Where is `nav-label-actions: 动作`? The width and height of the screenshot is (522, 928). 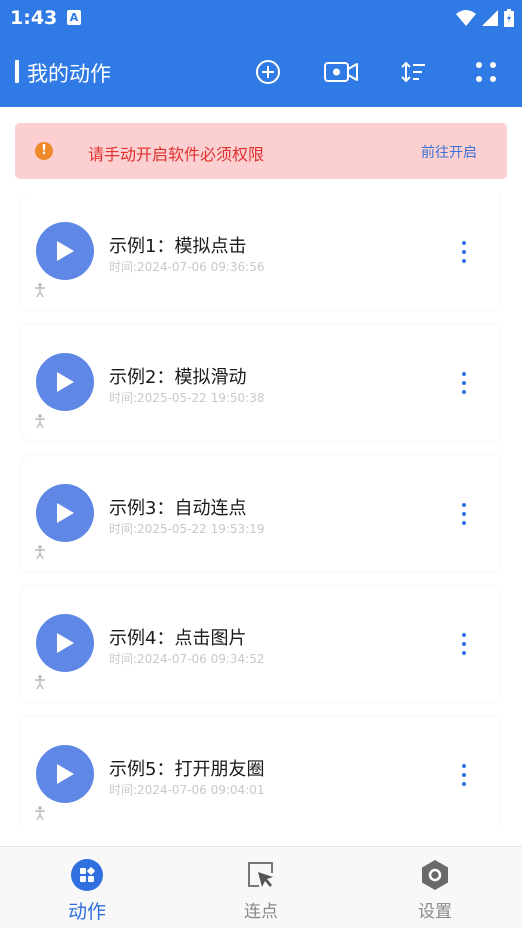 nav-label-actions: 动作 is located at coordinates (86, 912).